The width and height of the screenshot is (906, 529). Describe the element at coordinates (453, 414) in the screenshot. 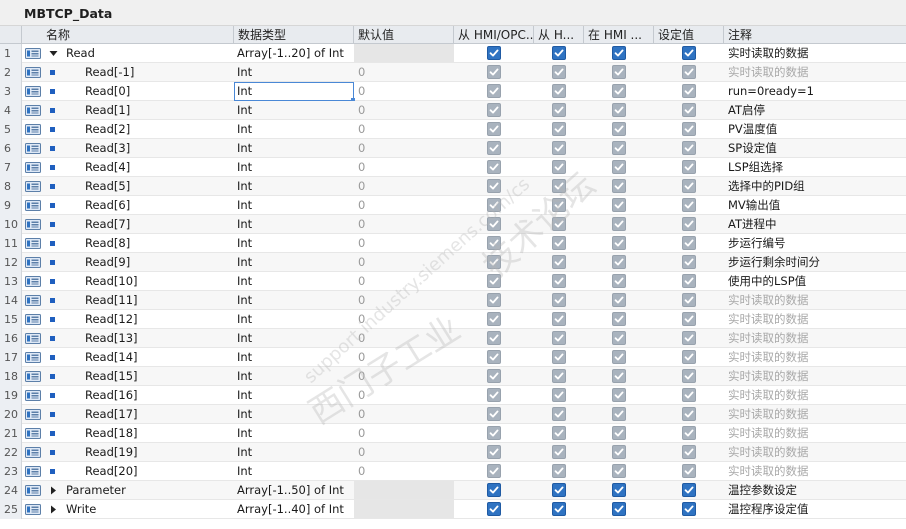

I see `table-row: 20 Read[17] Int 0 实时读取的数据` at that location.